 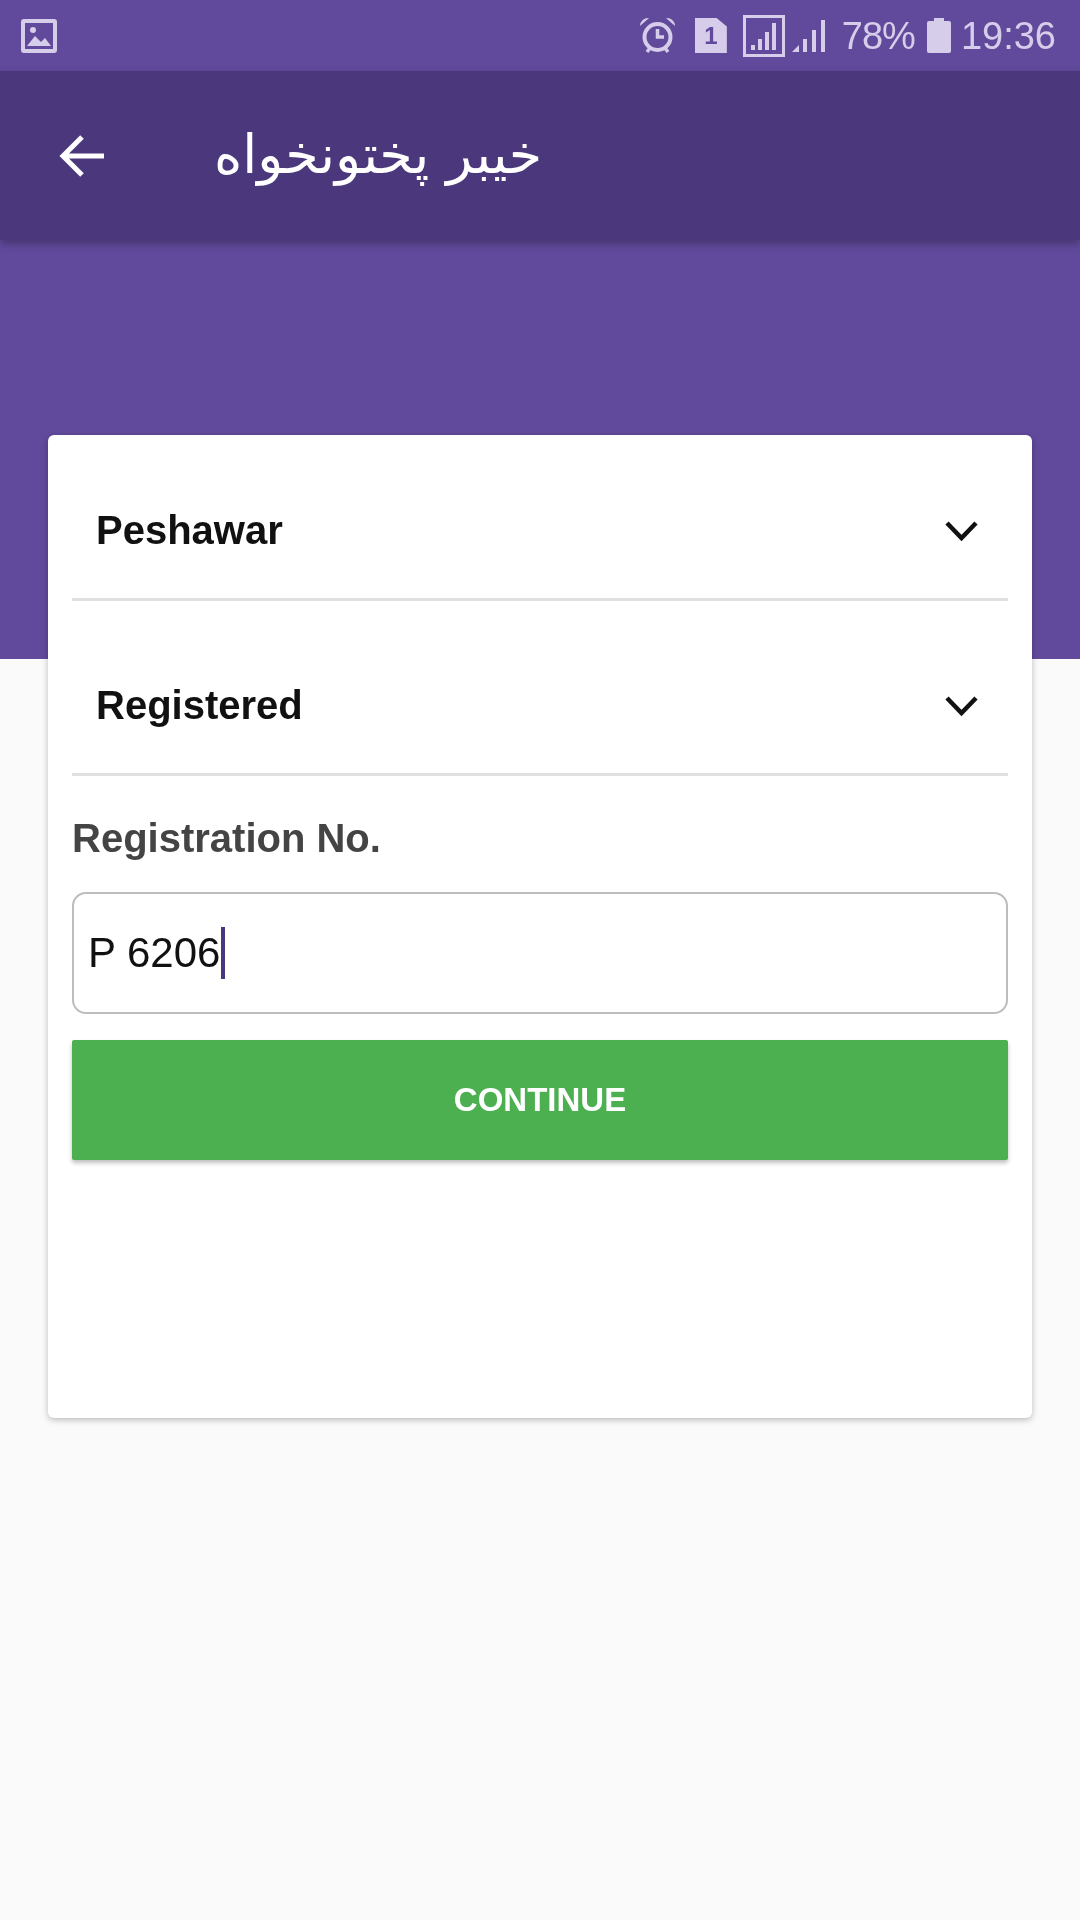 What do you see at coordinates (227, 838) in the screenshot?
I see `field-label: Registration No.` at bounding box center [227, 838].